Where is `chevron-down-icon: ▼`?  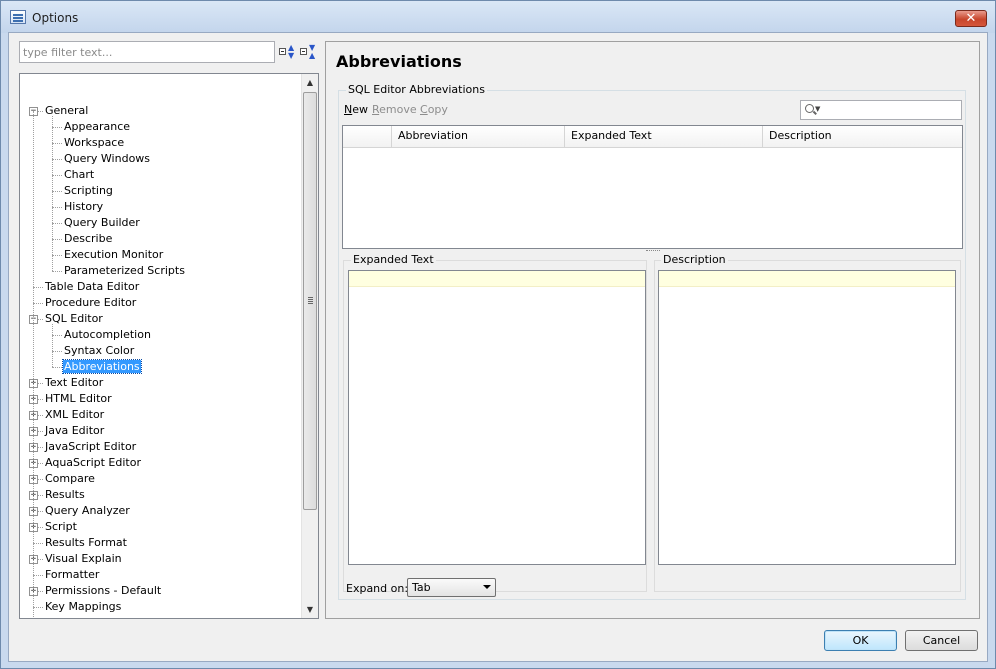 chevron-down-icon: ▼ is located at coordinates (818, 109).